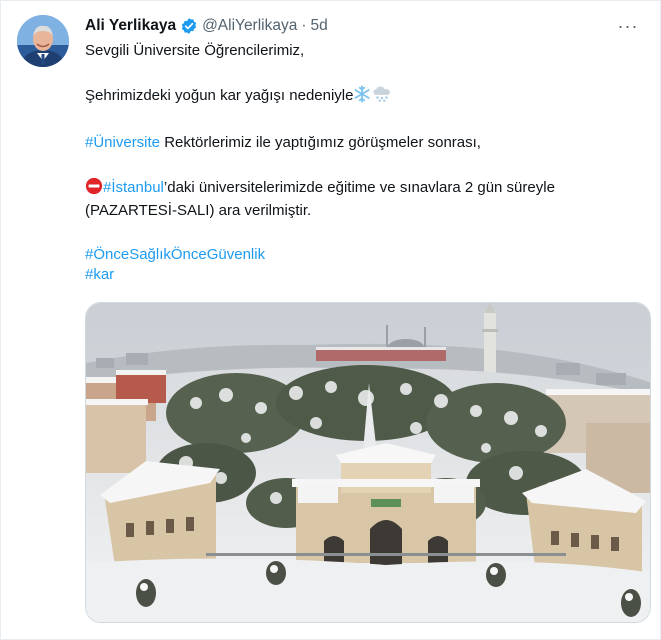 This screenshot has height=640, width=661. Describe the element at coordinates (319, 26) in the screenshot. I see `tweet-timestamp: 5d` at that location.